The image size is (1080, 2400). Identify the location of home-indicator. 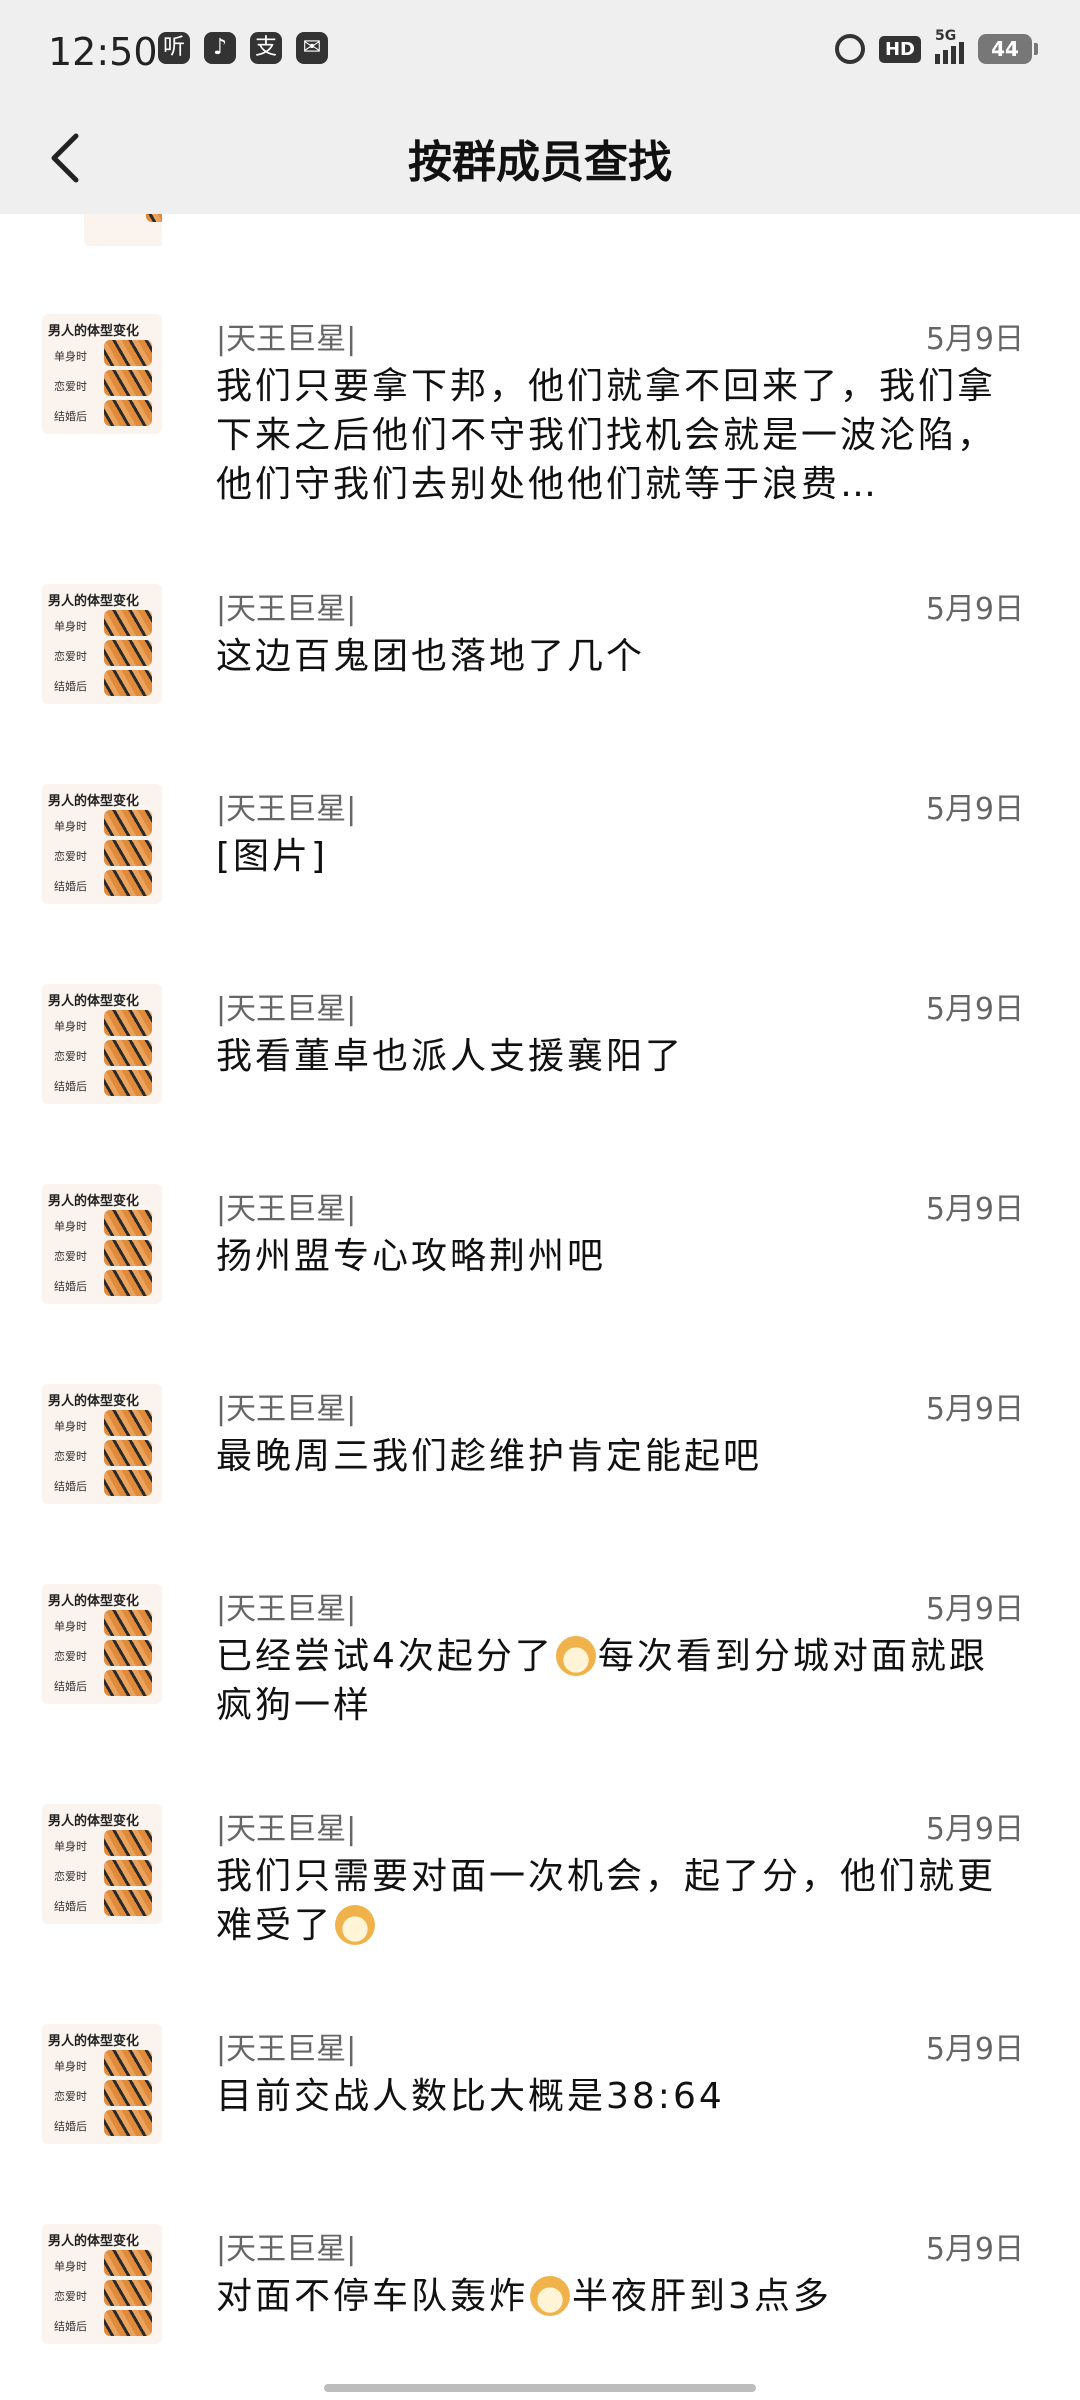
(540, 2388).